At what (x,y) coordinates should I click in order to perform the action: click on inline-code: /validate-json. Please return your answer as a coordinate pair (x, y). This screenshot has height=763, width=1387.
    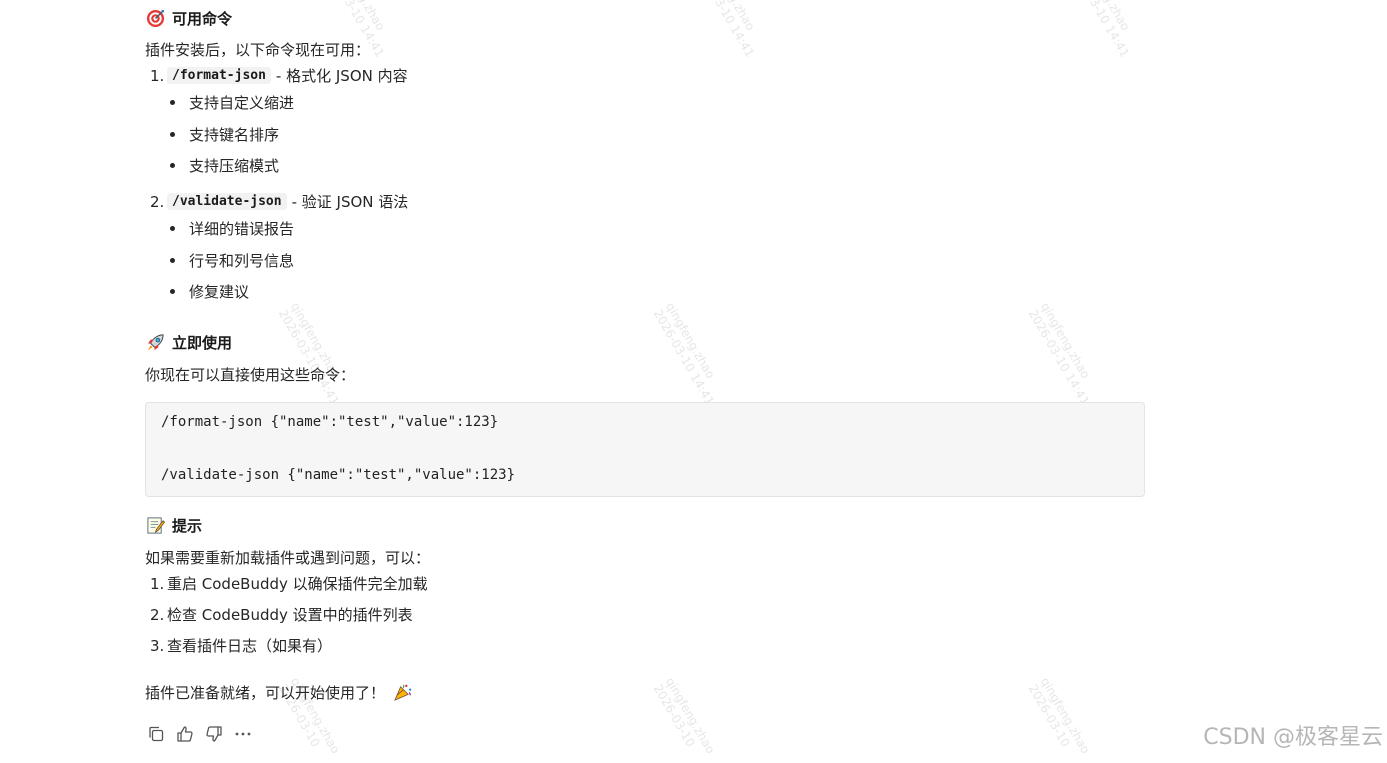
    Looking at the image, I should click on (227, 201).